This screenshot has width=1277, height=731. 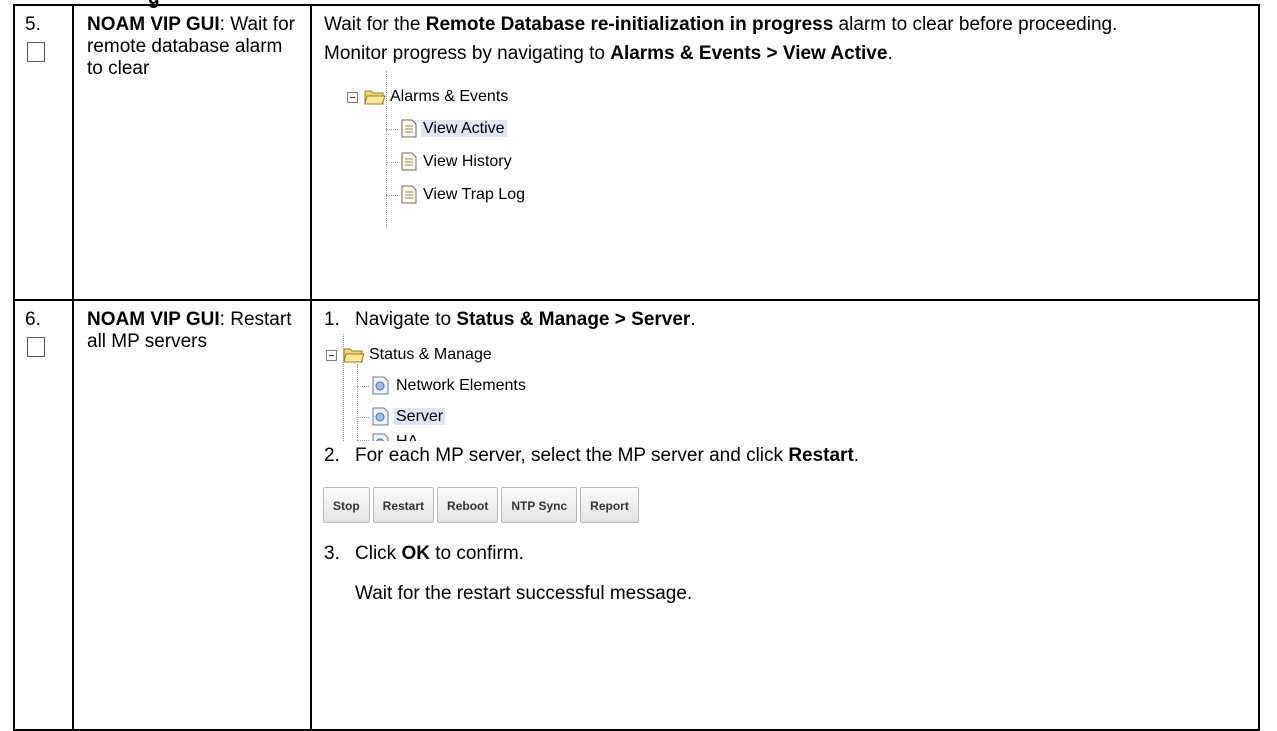 I want to click on menu-path: Alarms & Events > View Active, so click(x=749, y=53).